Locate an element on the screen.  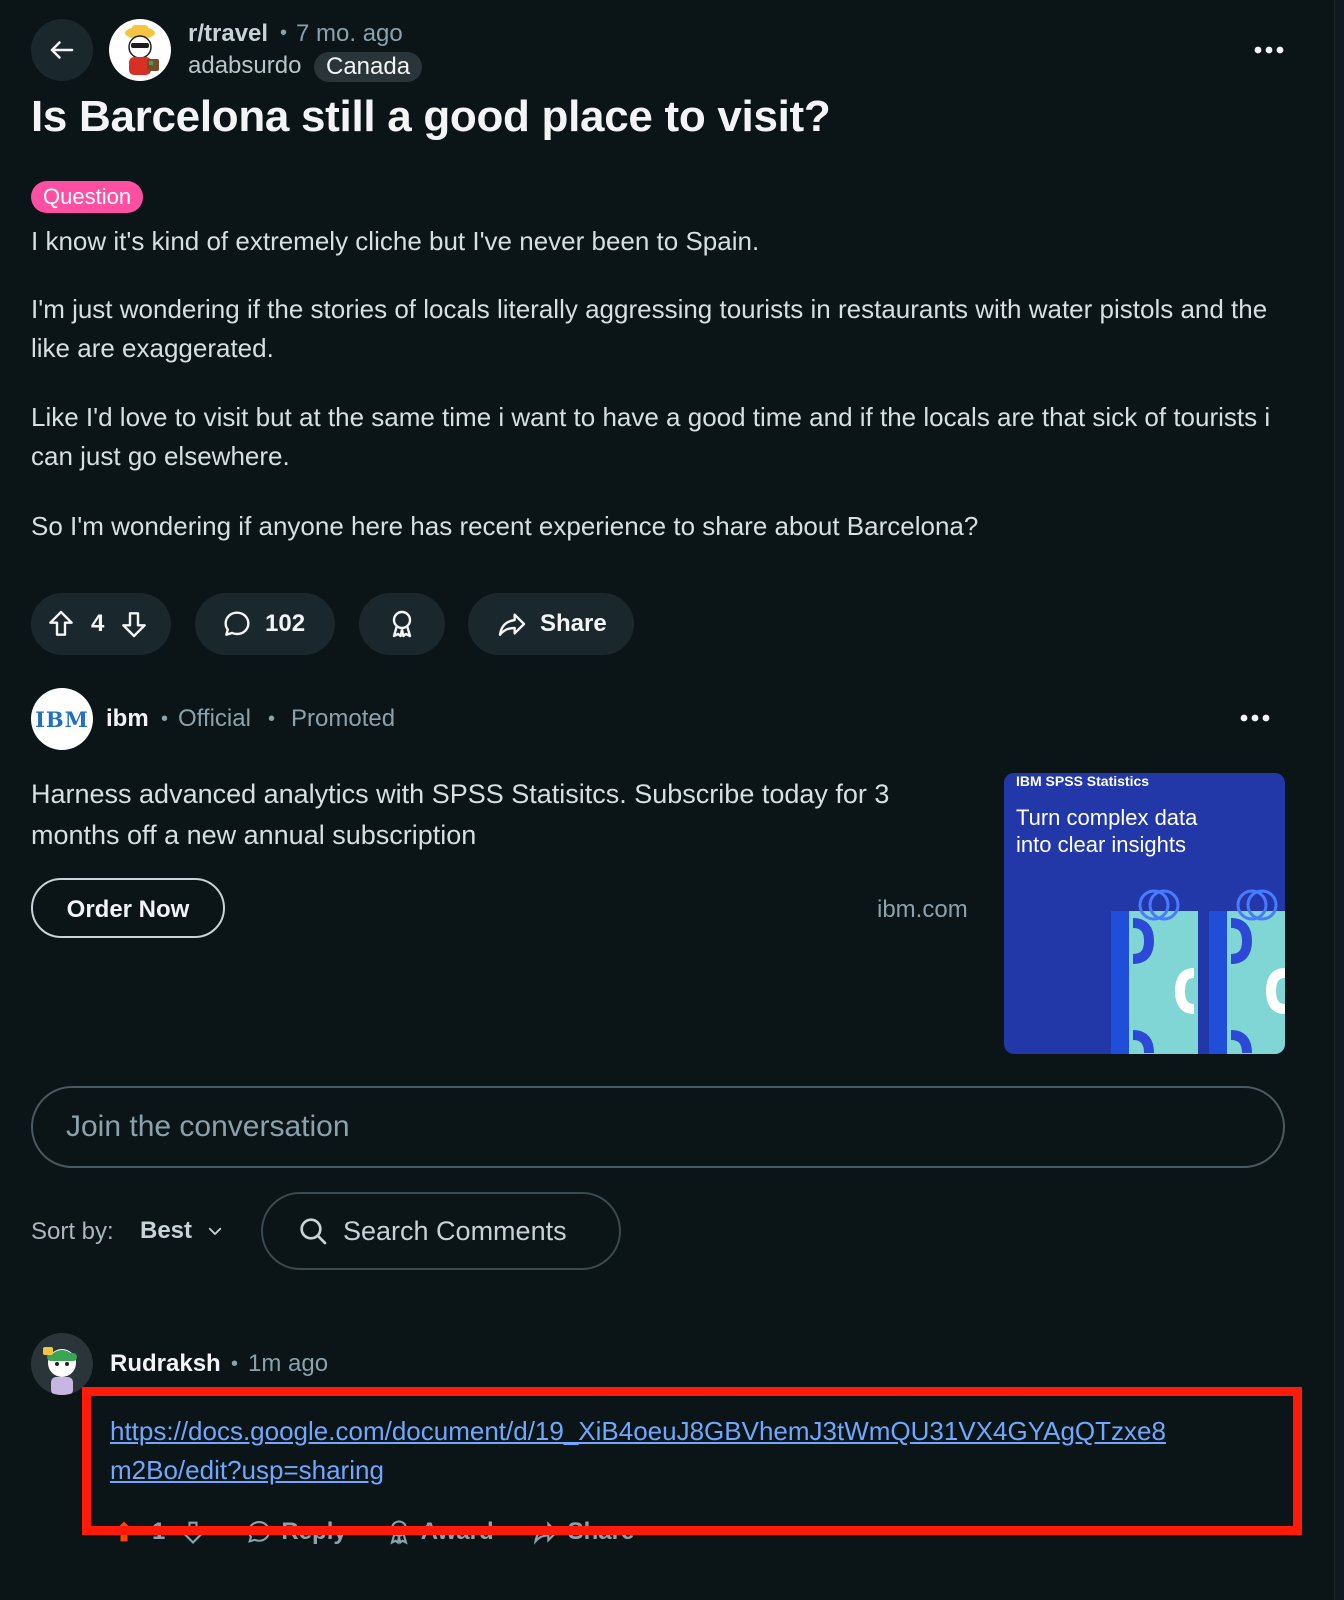
search-comments-input: Search Comments is located at coordinates (441, 1231).